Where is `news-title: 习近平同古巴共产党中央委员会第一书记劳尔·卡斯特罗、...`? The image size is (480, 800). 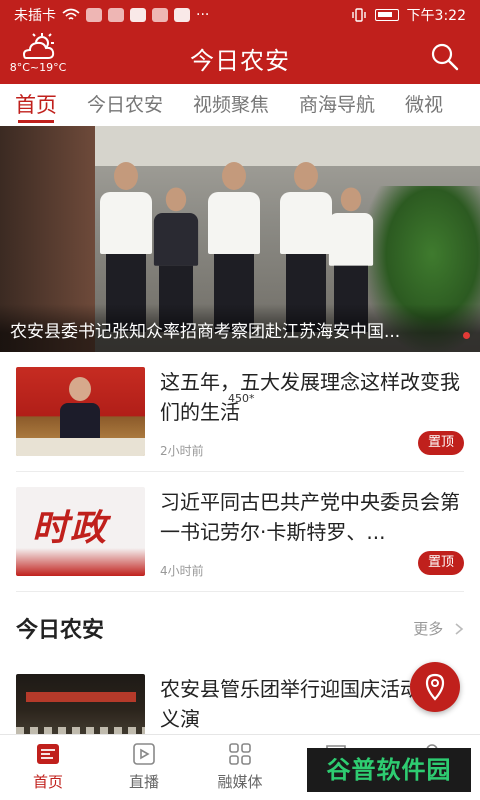 news-title: 习近平同古巴共产党中央委员会第一书记劳尔·卡斯特罗、... is located at coordinates (310, 517).